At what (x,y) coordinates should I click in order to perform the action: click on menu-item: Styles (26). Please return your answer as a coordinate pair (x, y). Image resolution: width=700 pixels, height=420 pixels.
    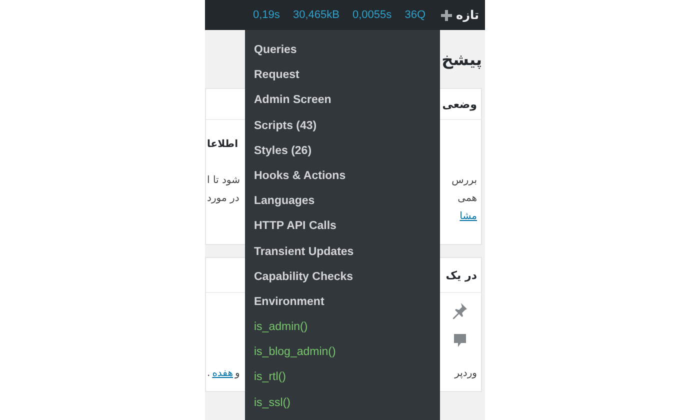
    Looking at the image, I should click on (342, 151).